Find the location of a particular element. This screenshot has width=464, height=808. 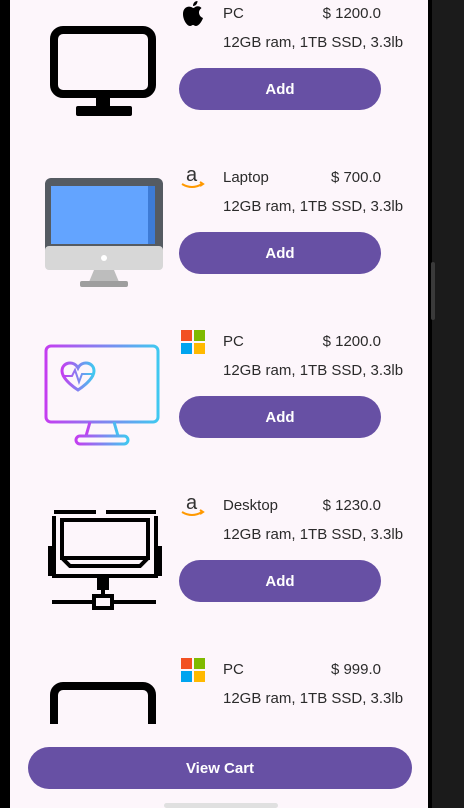

product-name: Laptop is located at coordinates (246, 177).